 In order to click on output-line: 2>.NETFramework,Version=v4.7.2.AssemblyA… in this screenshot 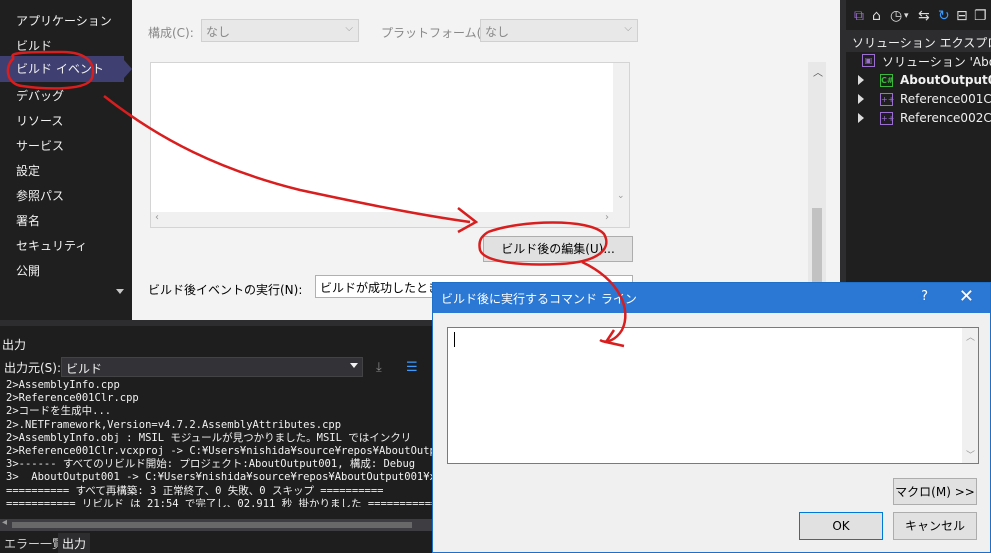, I will do `click(174, 424)`.